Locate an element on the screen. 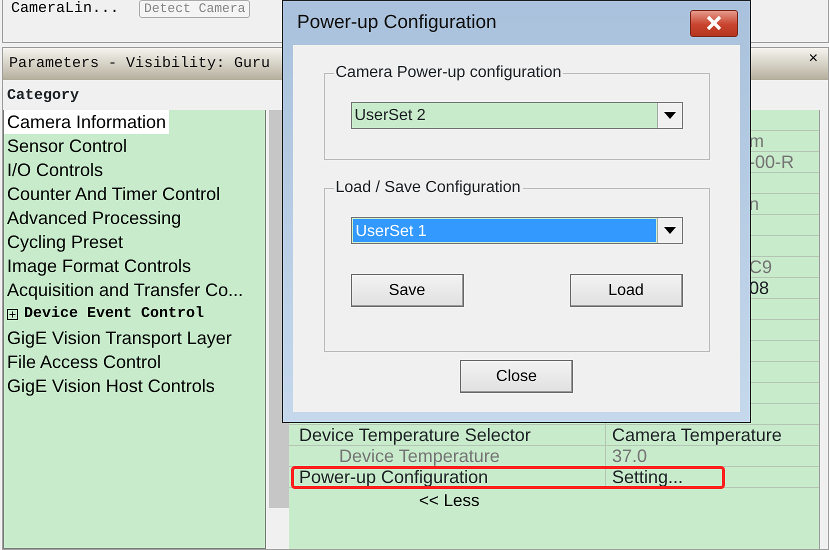  property-name: Device Temperature is located at coordinates (447, 456).